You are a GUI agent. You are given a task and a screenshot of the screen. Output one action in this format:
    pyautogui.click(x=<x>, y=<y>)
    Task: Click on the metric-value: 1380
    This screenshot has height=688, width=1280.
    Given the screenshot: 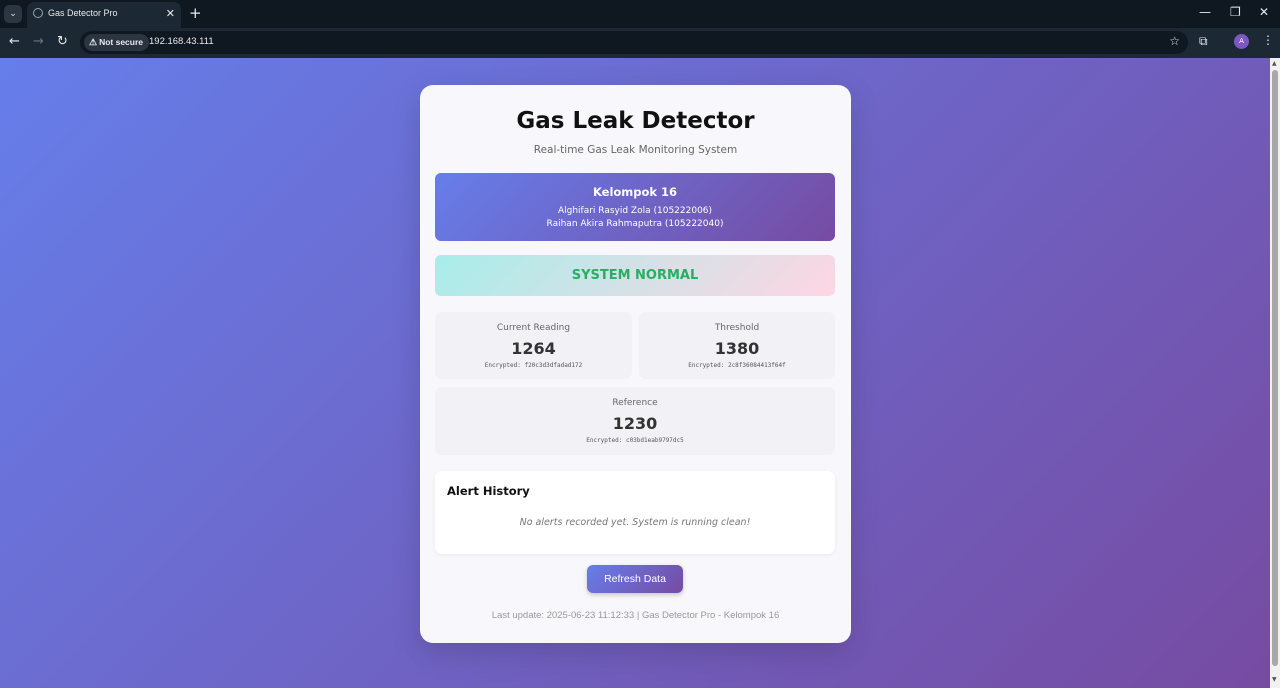 What is the action you would take?
    pyautogui.click(x=737, y=348)
    